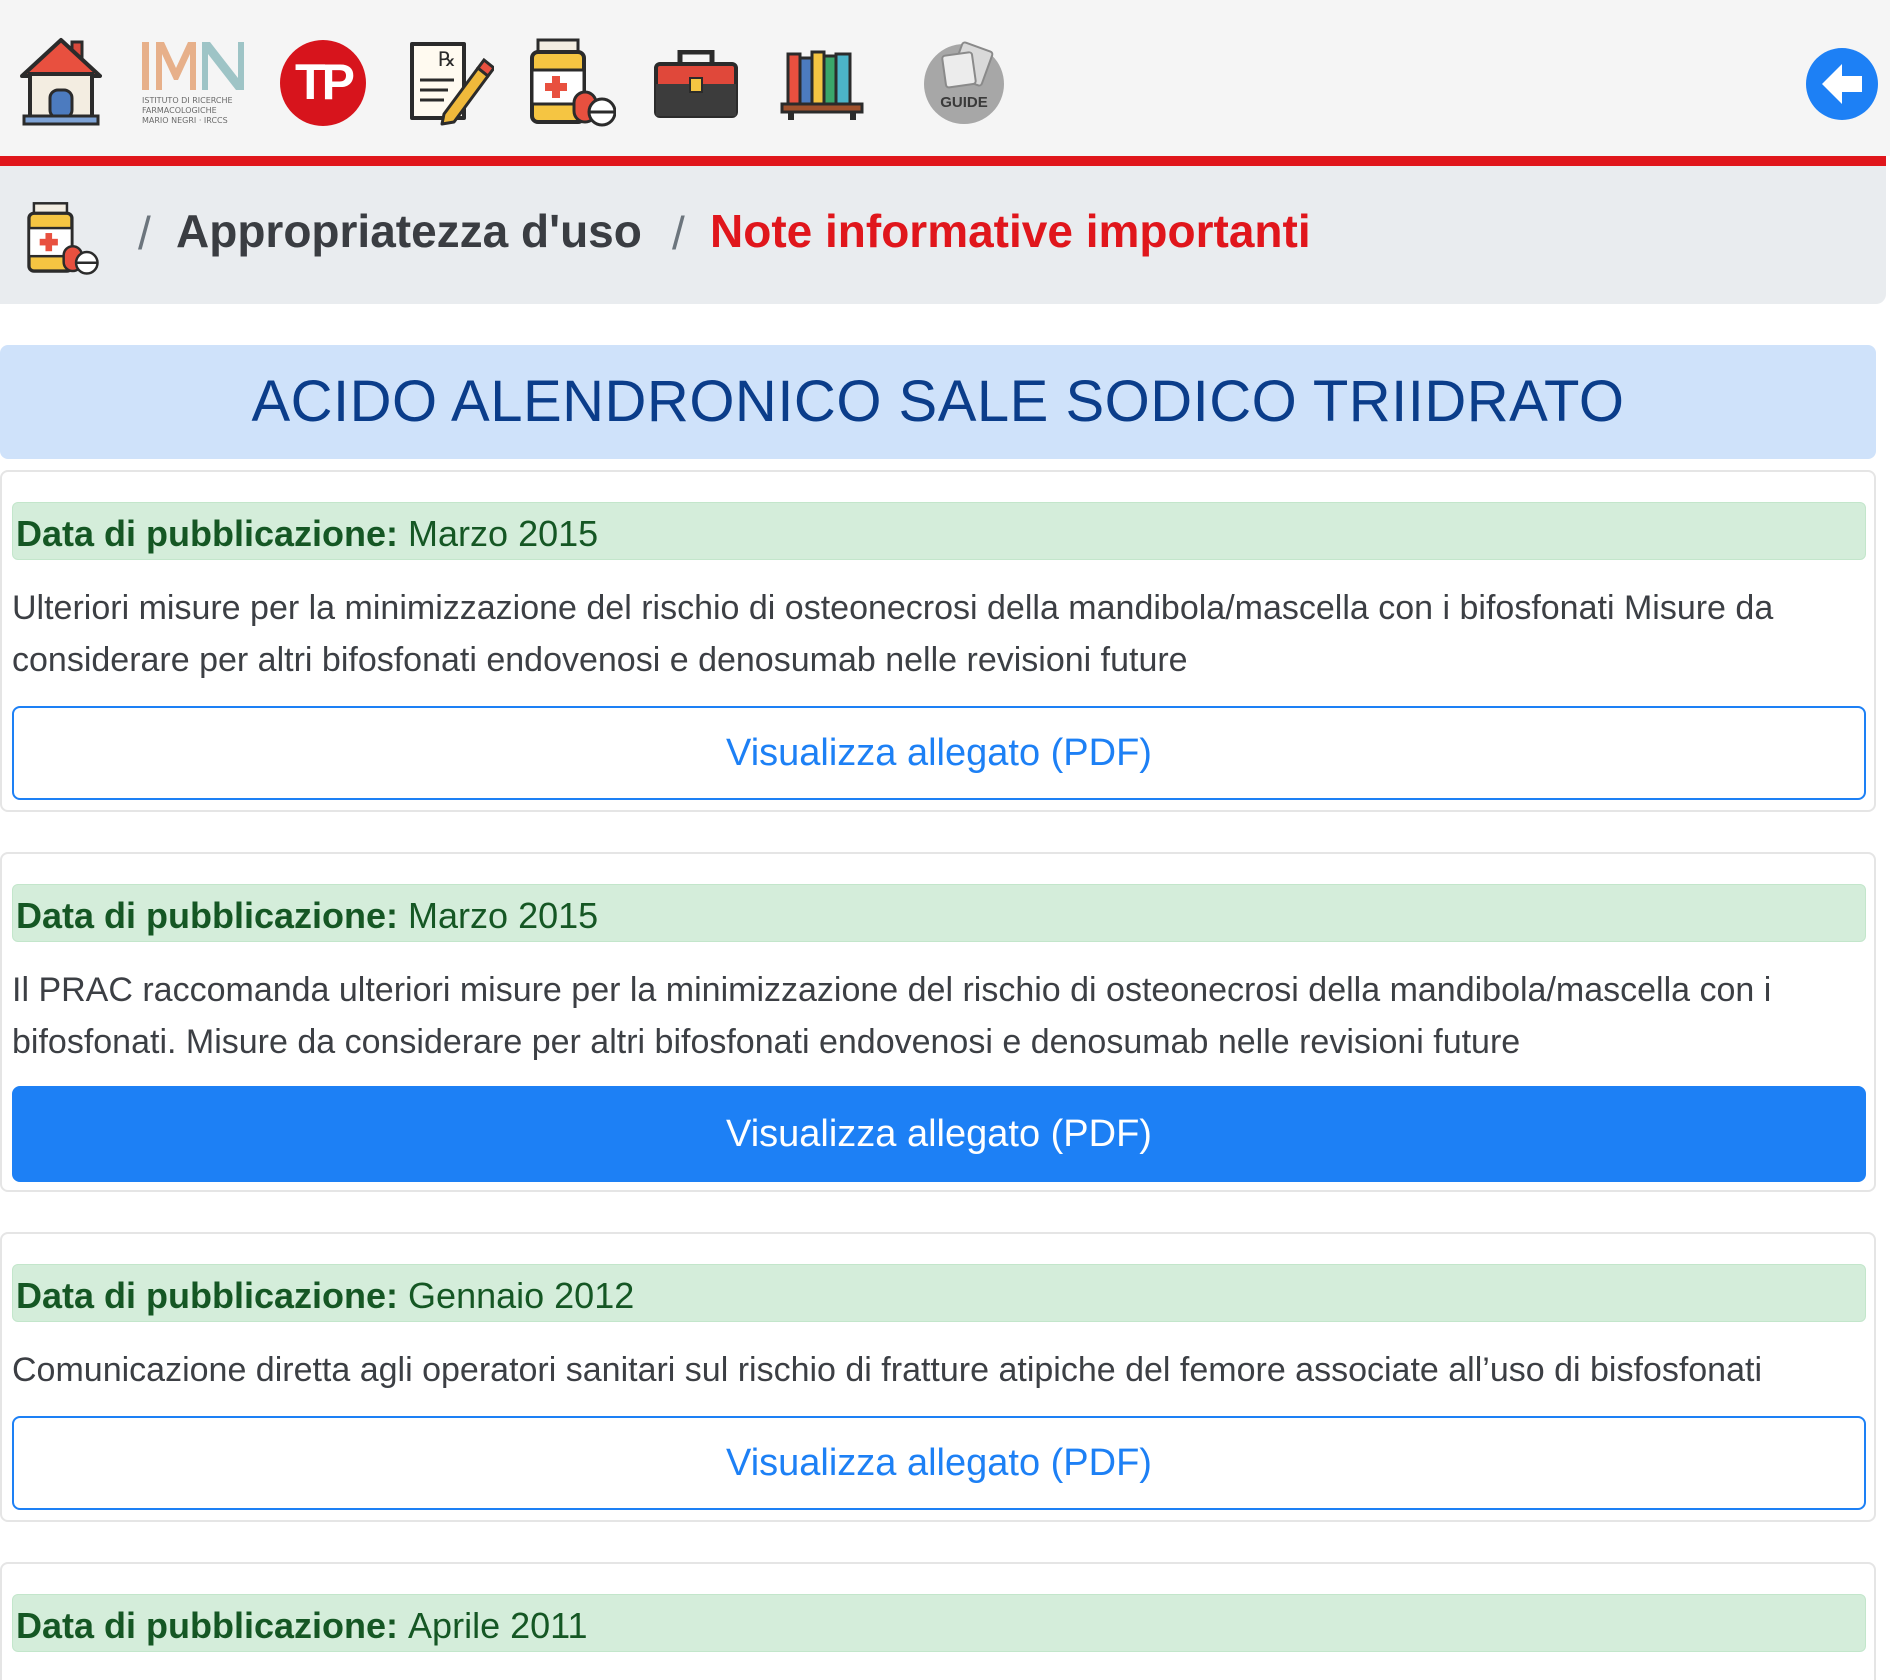  I want to click on publication-date: Data di pubblicazione: Aprile 2011, so click(939, 1623).